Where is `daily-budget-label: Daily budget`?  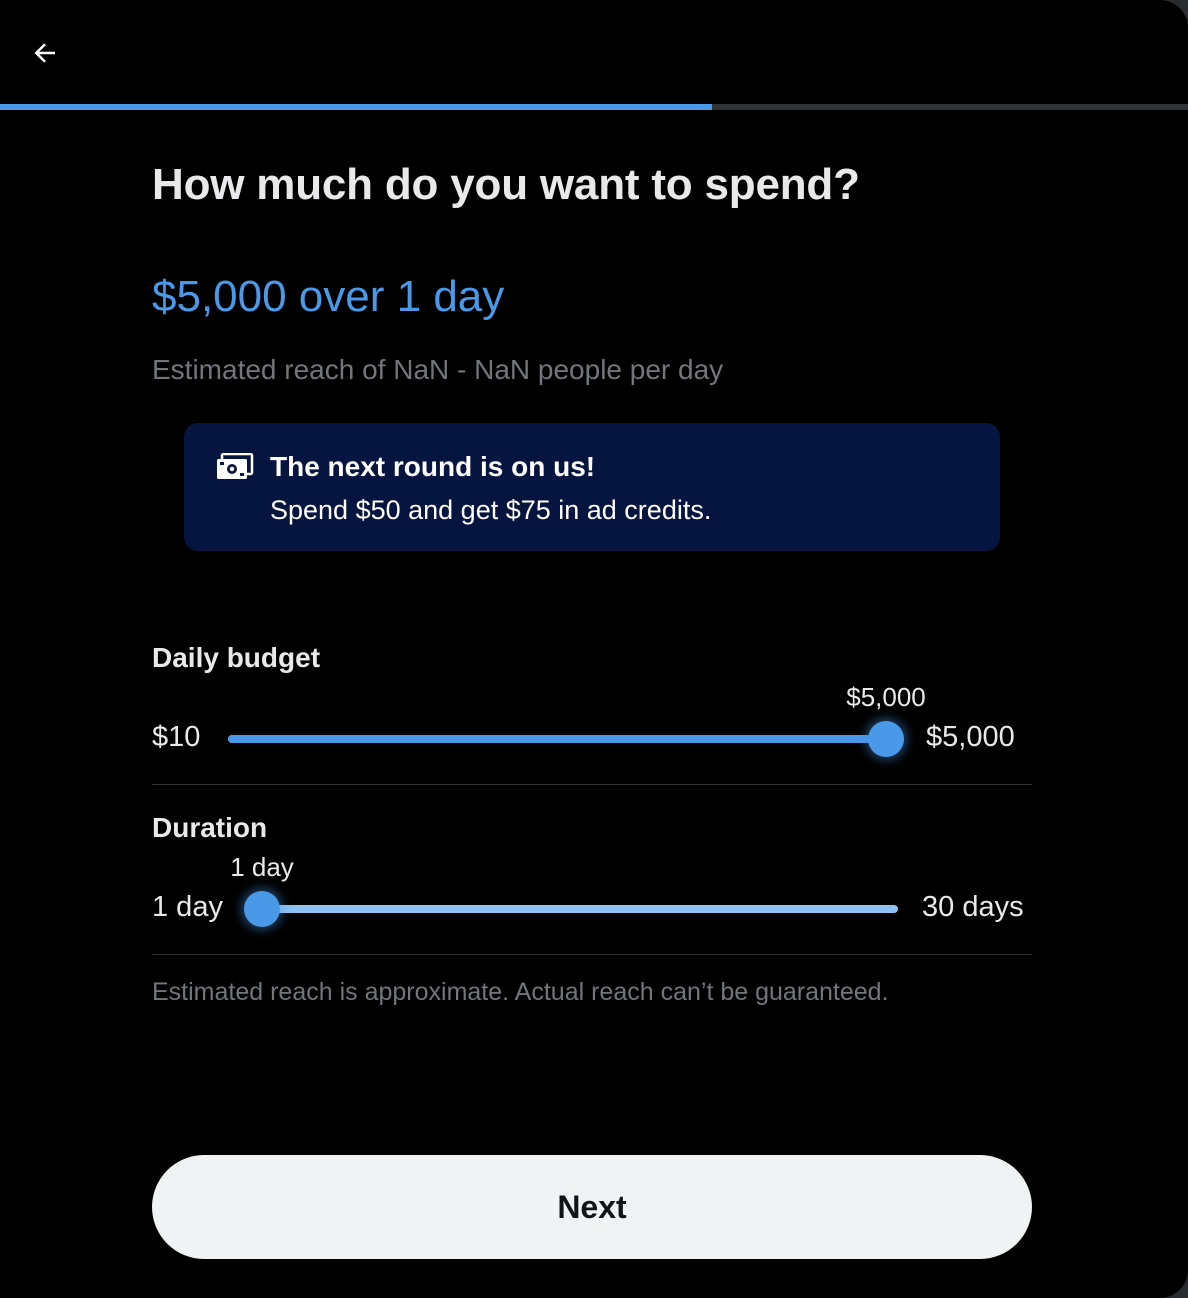
daily-budget-label: Daily budget is located at coordinates (236, 657).